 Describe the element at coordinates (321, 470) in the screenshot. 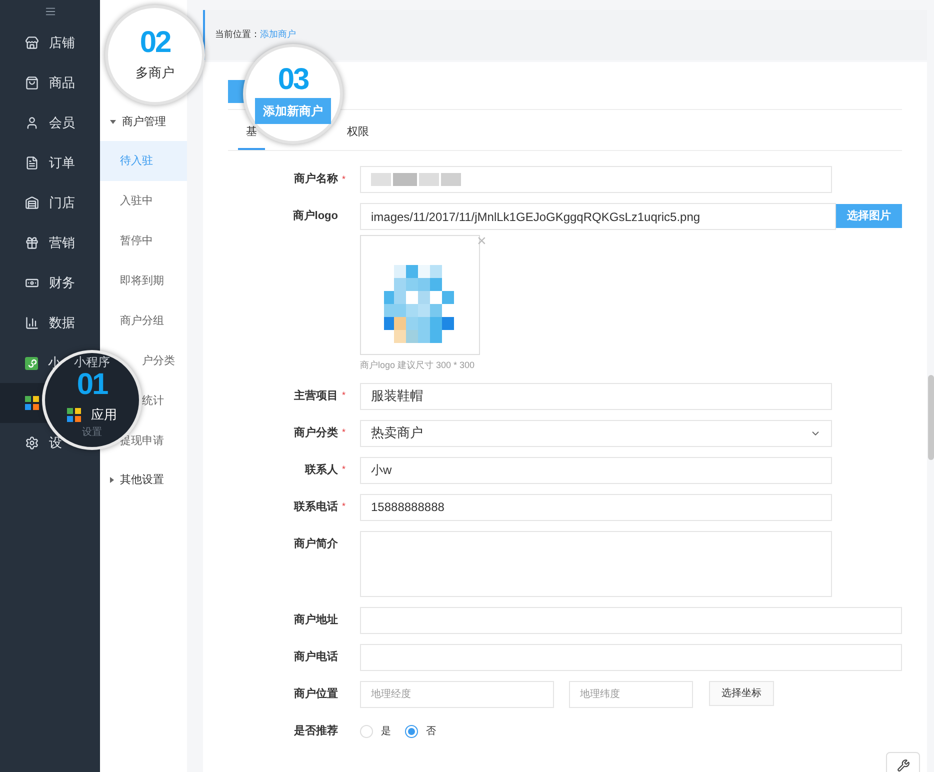

I see `field-label: 联系人` at that location.